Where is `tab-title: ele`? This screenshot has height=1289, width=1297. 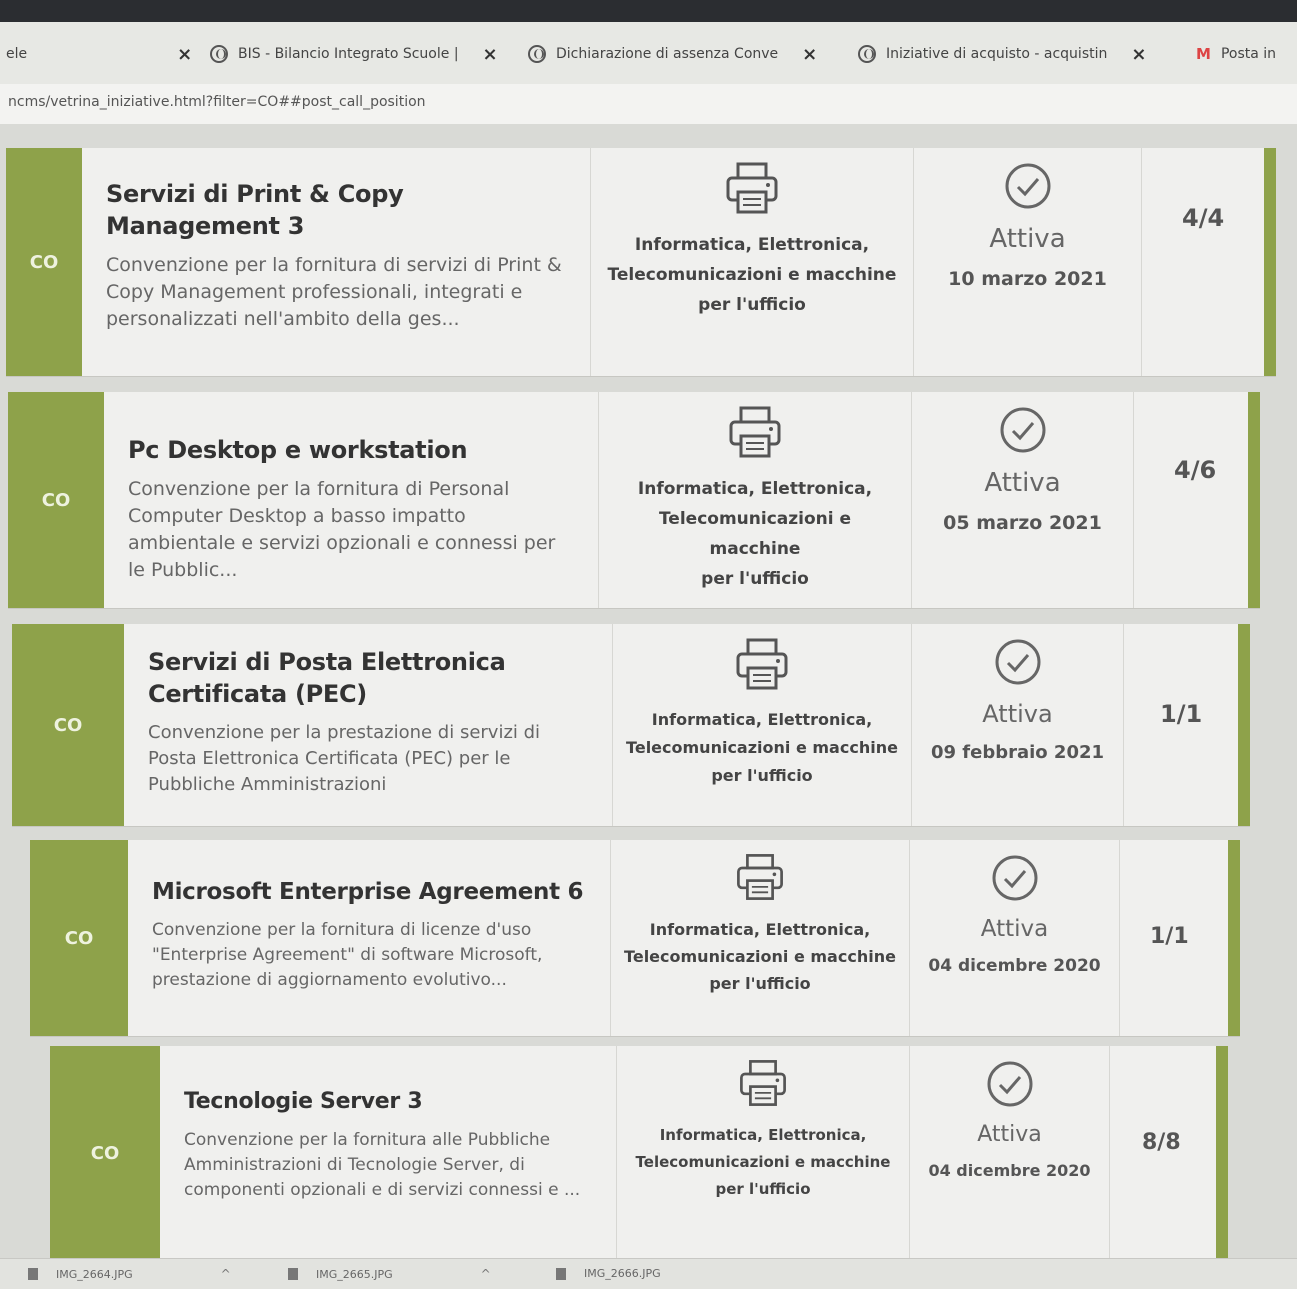 tab-title: ele is located at coordinates (17, 54).